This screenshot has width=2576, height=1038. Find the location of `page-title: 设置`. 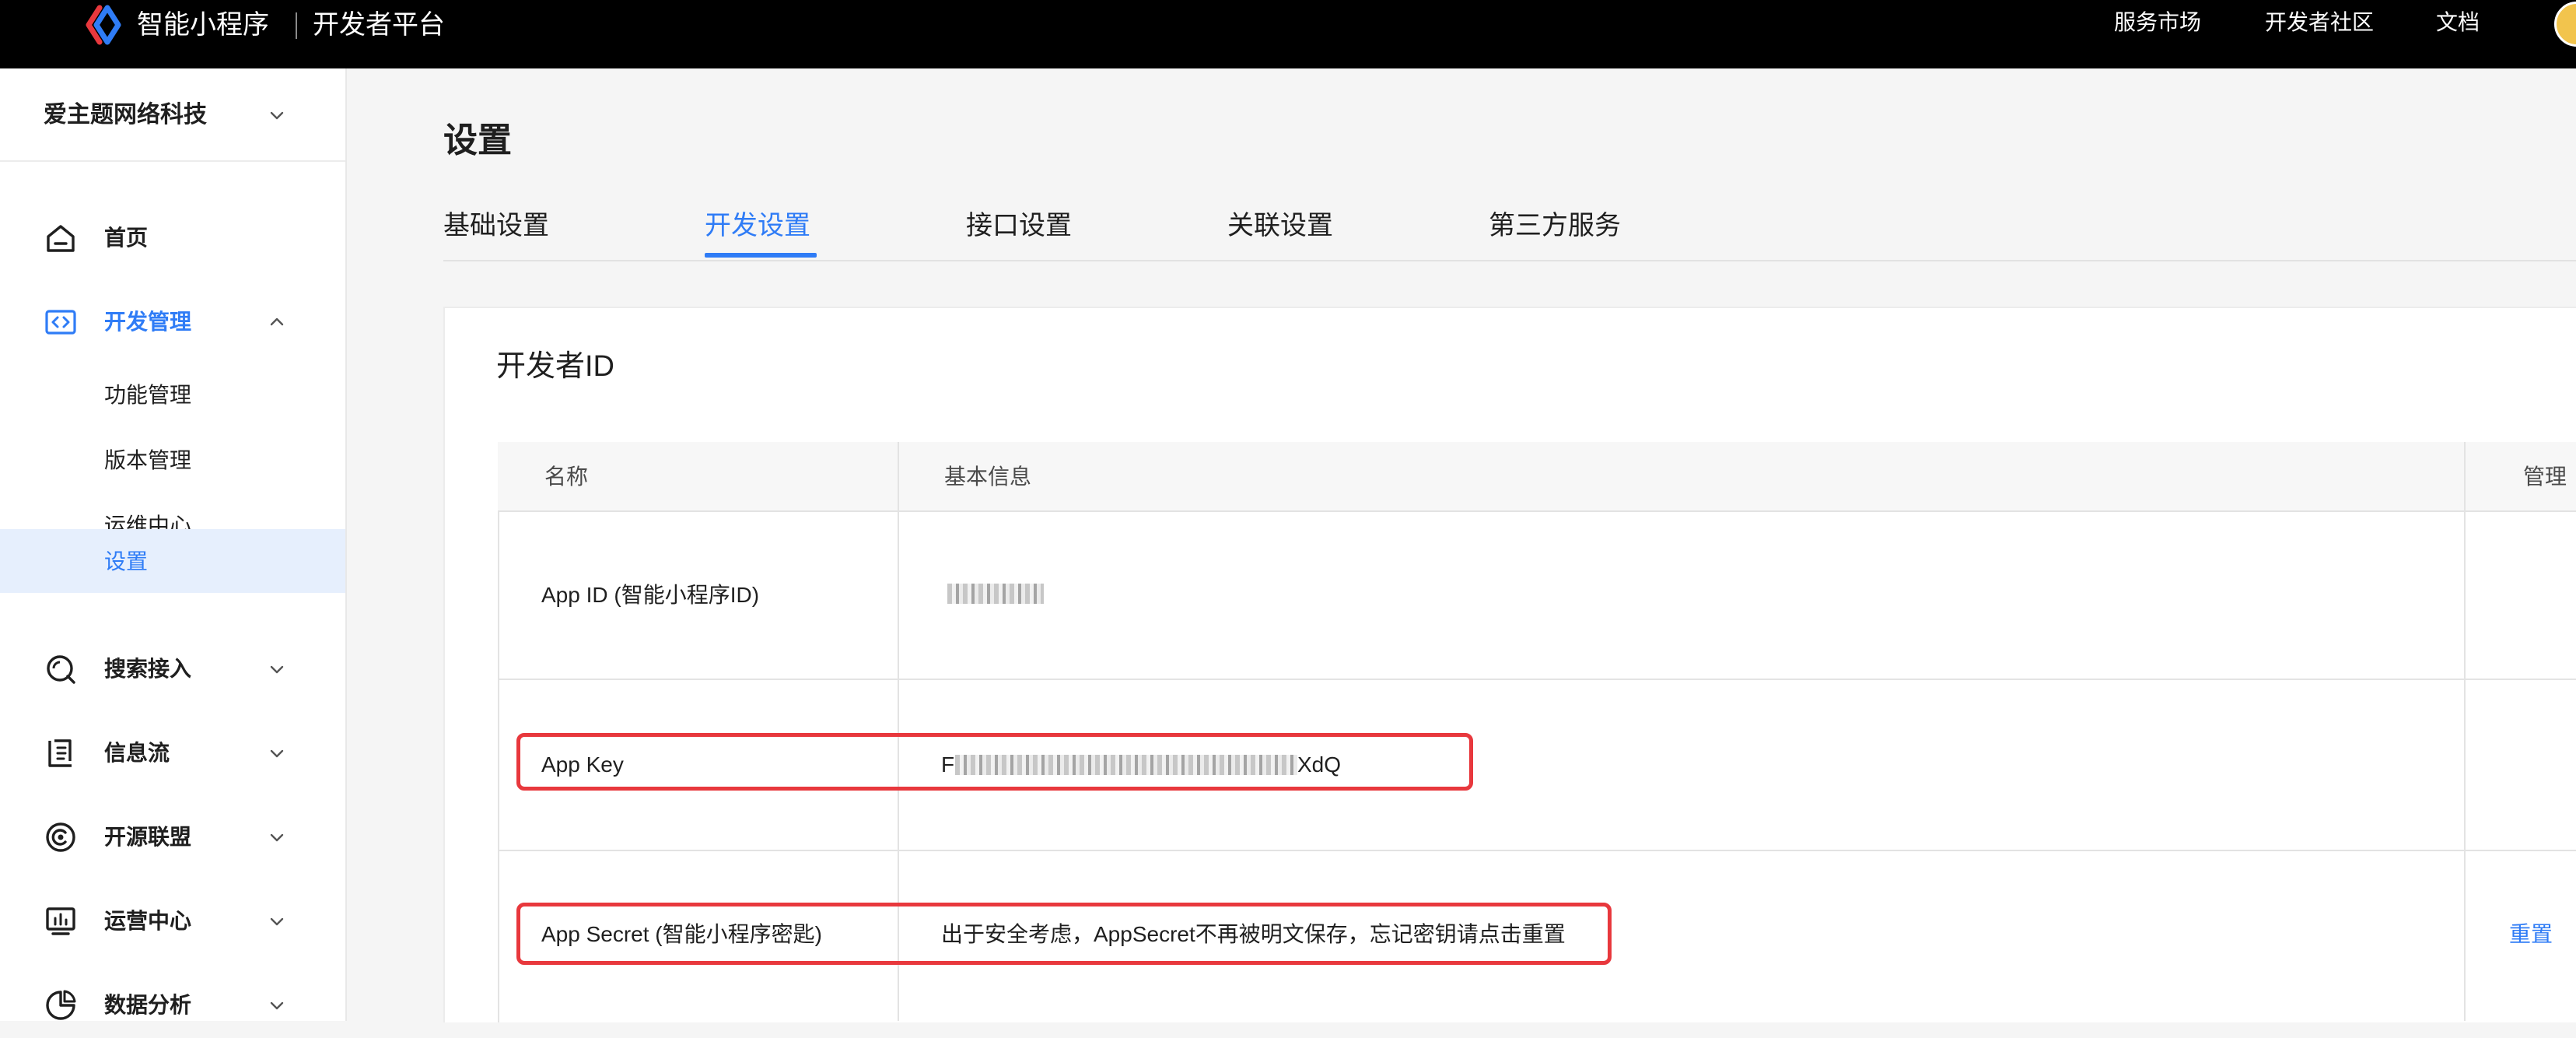

page-title: 设置 is located at coordinates (477, 140).